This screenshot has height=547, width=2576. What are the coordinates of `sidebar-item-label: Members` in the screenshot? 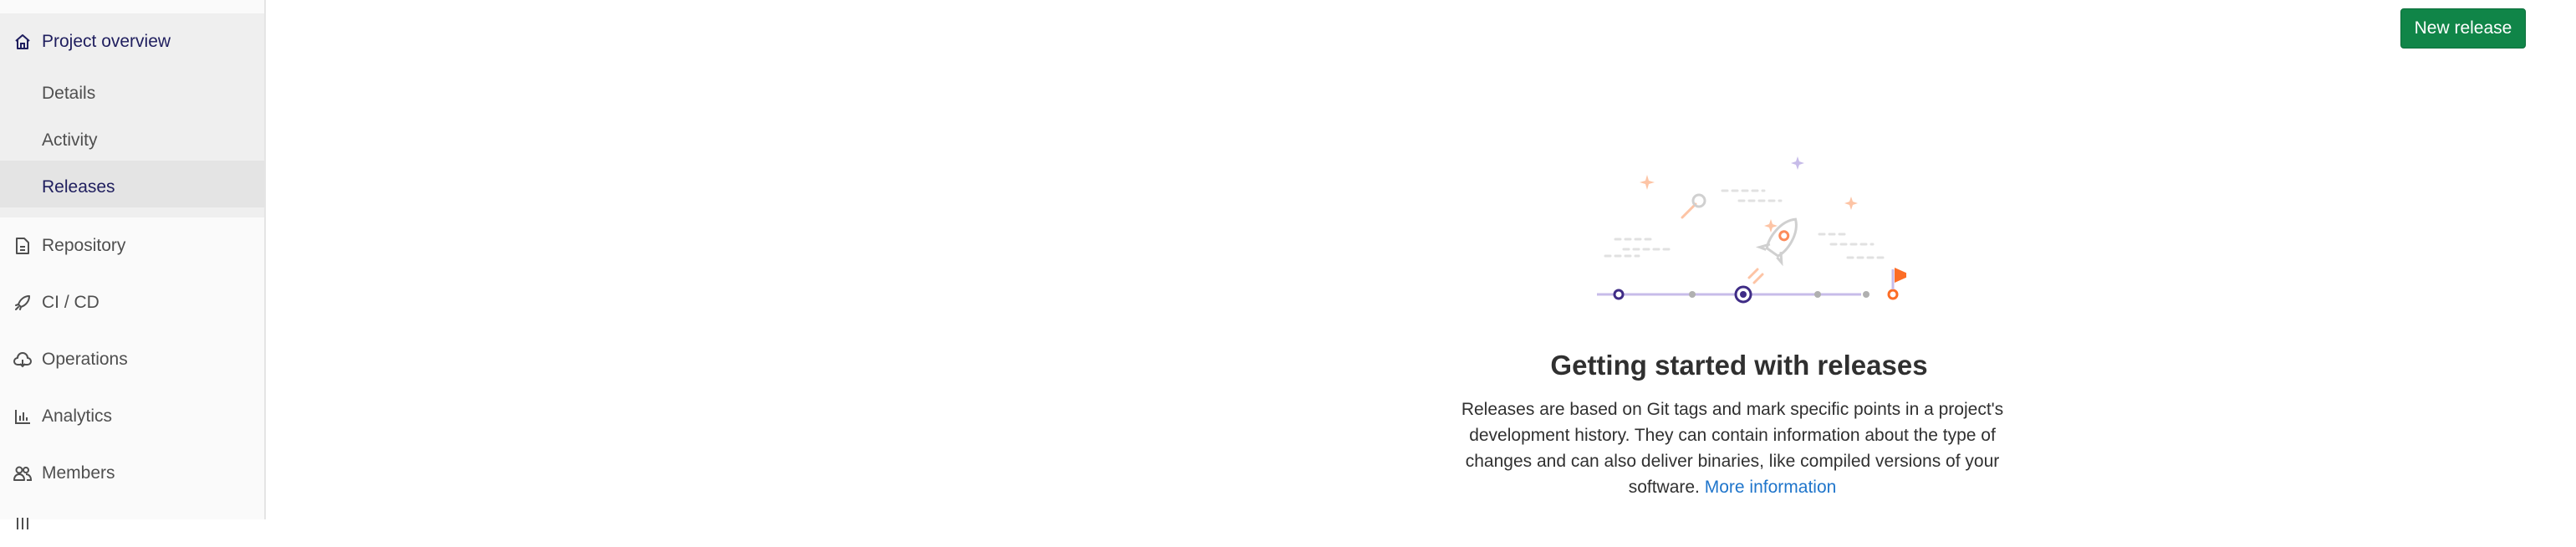 It's located at (79, 473).